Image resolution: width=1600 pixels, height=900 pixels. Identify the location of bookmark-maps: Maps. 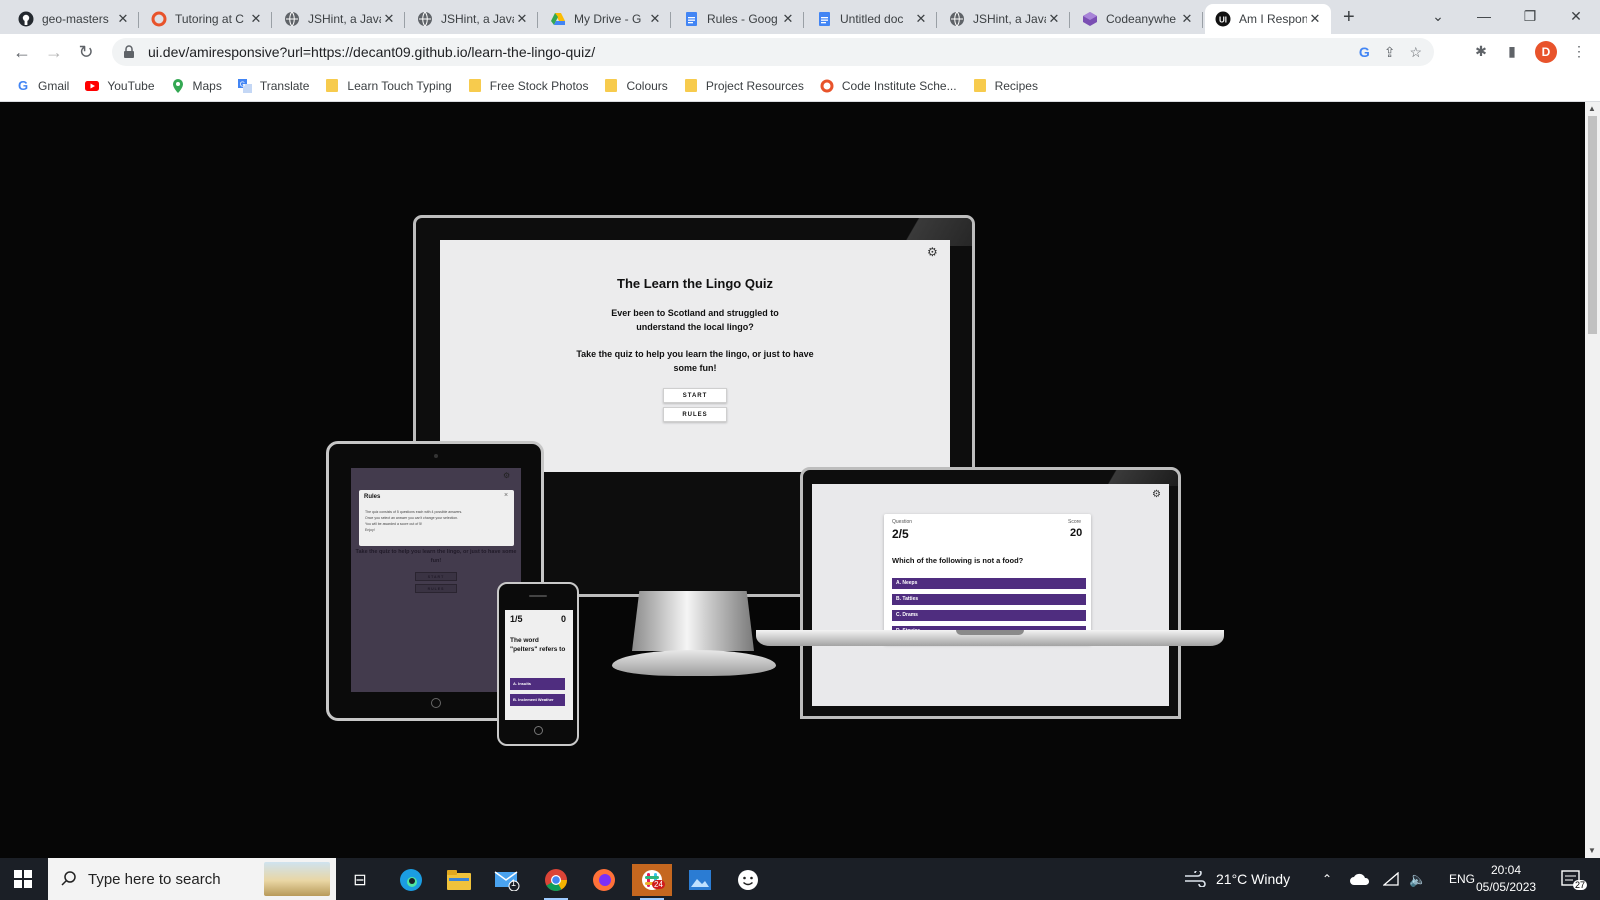
(196, 85).